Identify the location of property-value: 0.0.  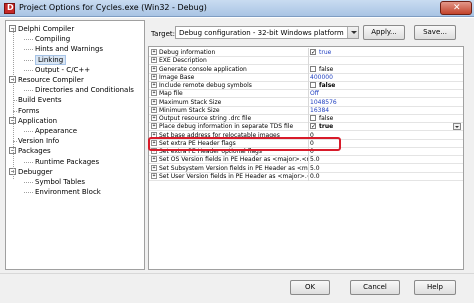
(315, 176).